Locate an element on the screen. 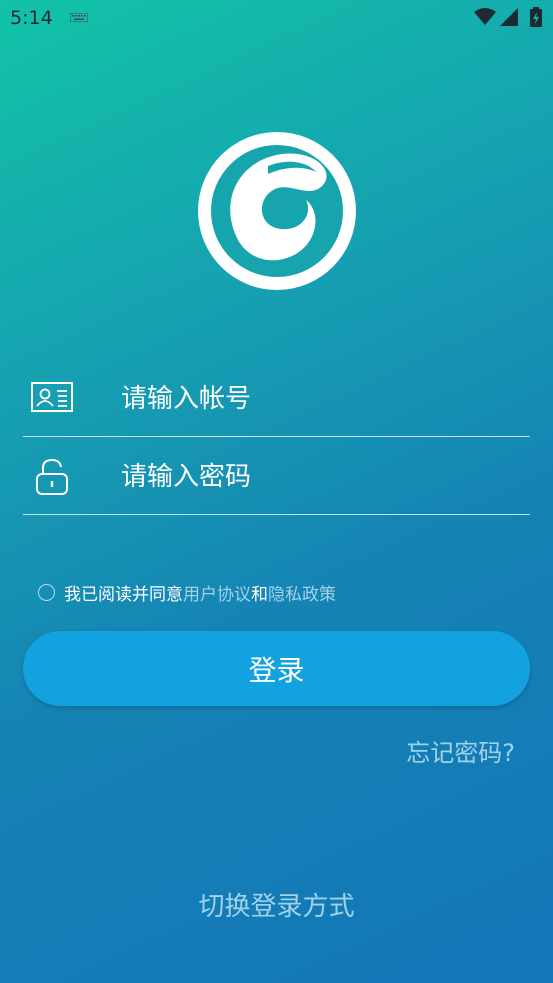  agreement-row: 我已阅读并同意 用户协议 和 隐私政策 is located at coordinates (187, 592).